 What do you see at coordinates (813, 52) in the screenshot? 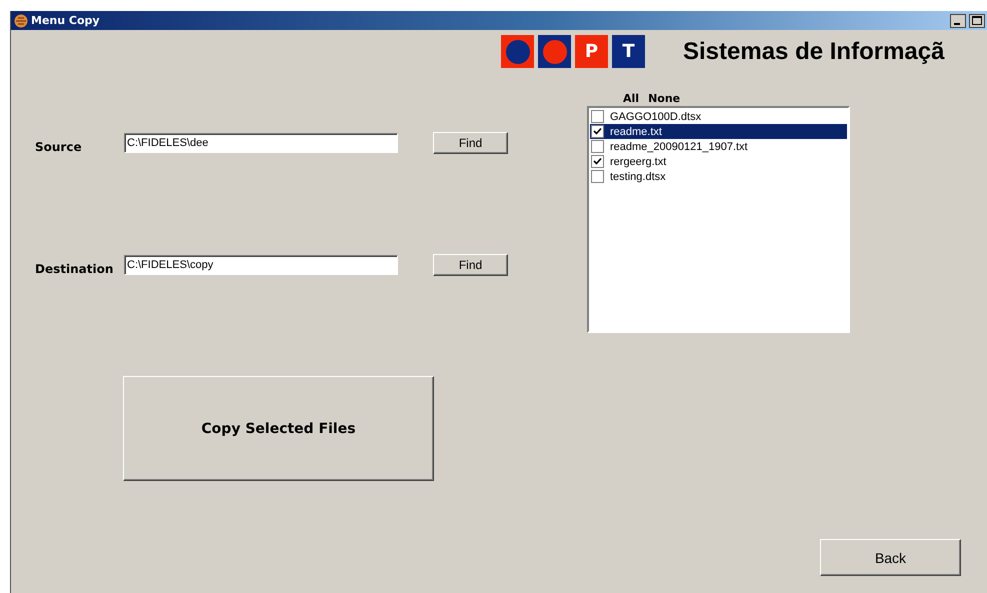
I see `header-title: Sistemas de Informaçã` at bounding box center [813, 52].